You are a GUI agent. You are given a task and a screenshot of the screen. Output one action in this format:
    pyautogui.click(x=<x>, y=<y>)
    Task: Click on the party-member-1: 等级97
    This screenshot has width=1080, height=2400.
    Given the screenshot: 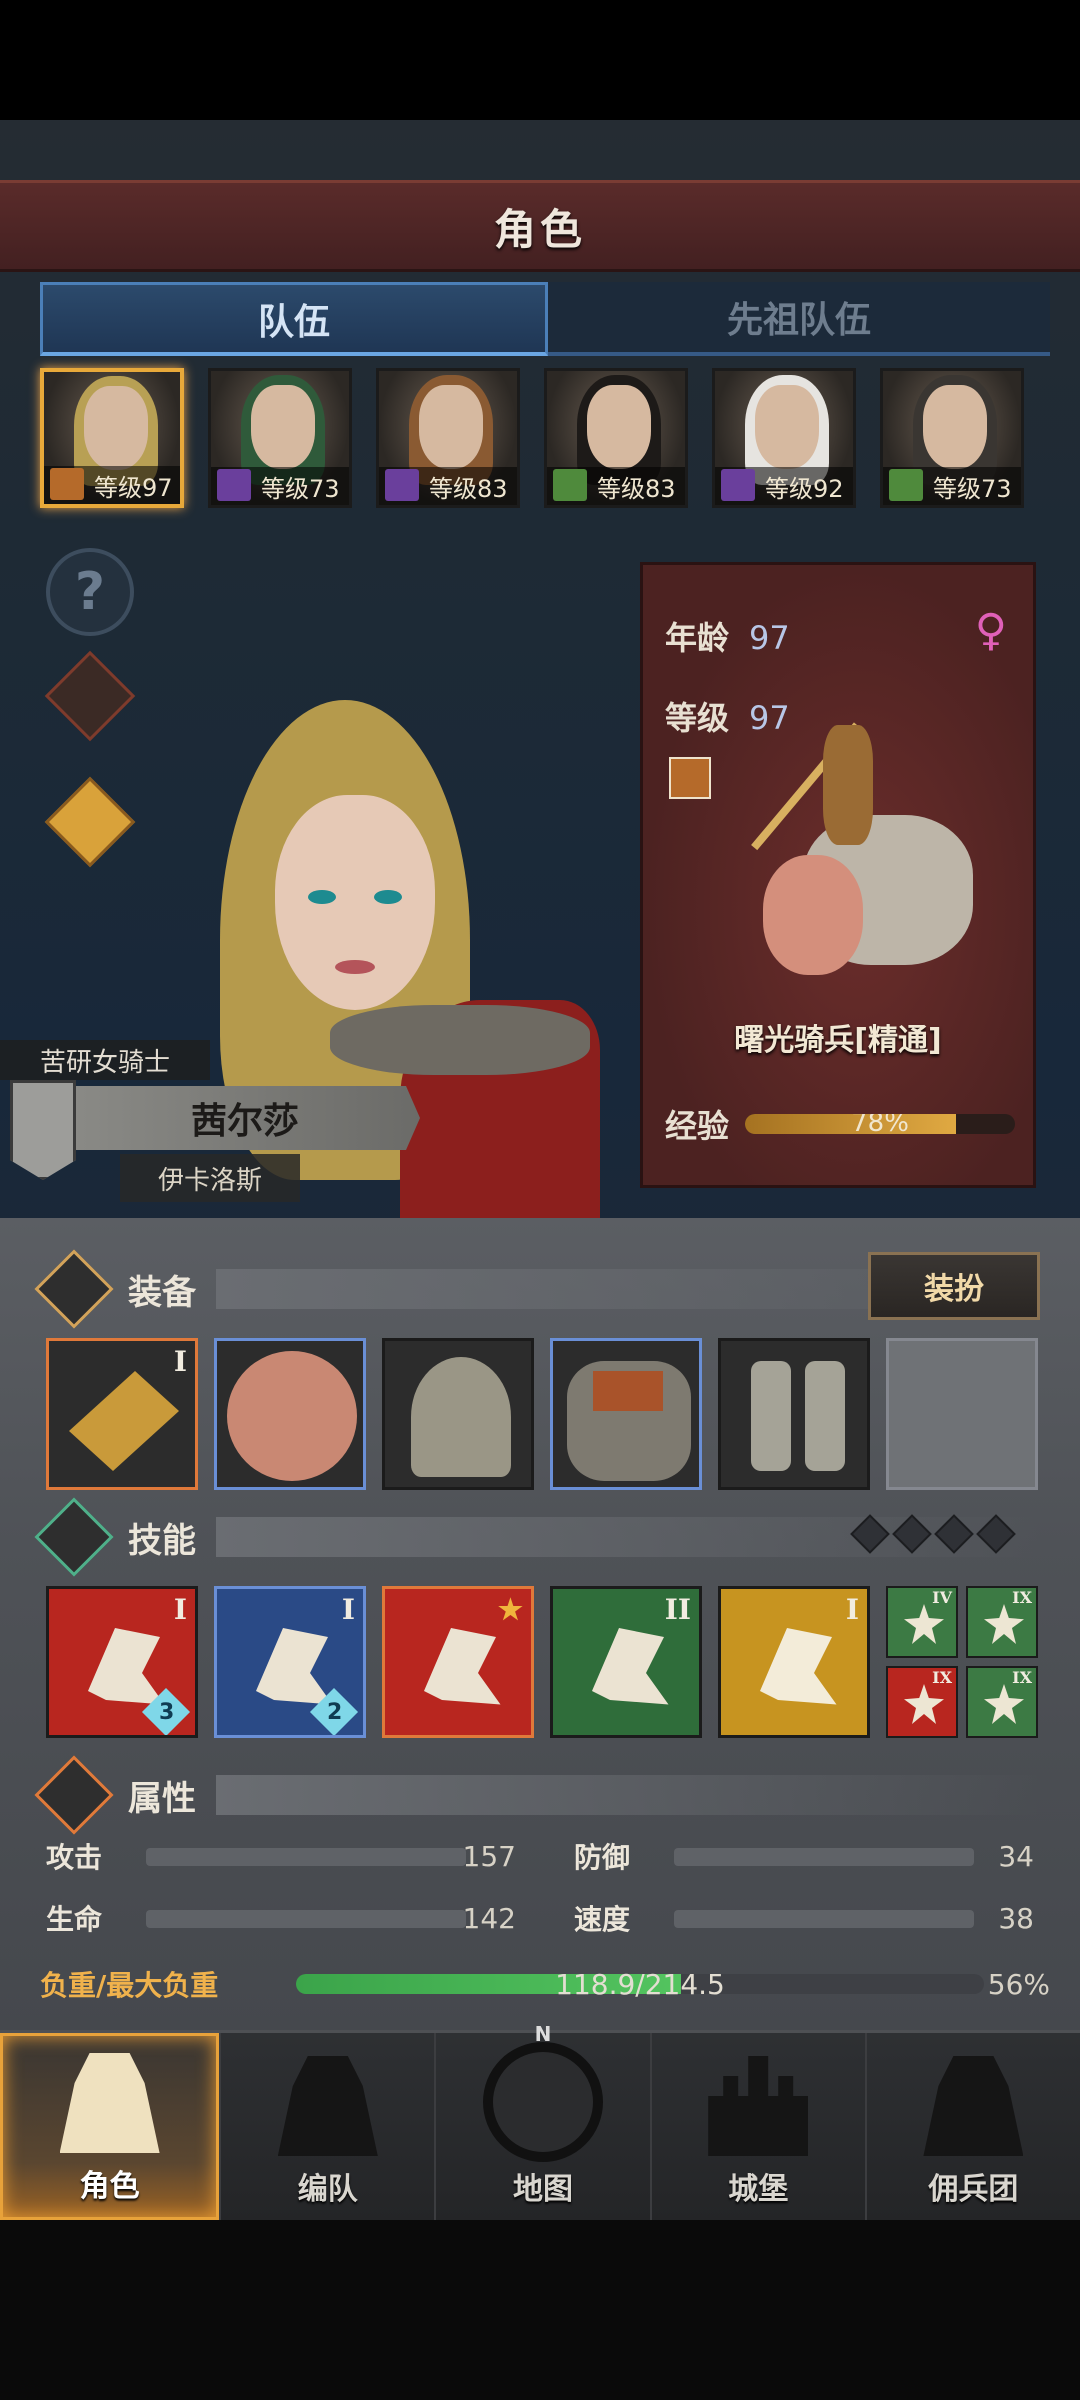 What is the action you would take?
    pyautogui.click(x=112, y=438)
    